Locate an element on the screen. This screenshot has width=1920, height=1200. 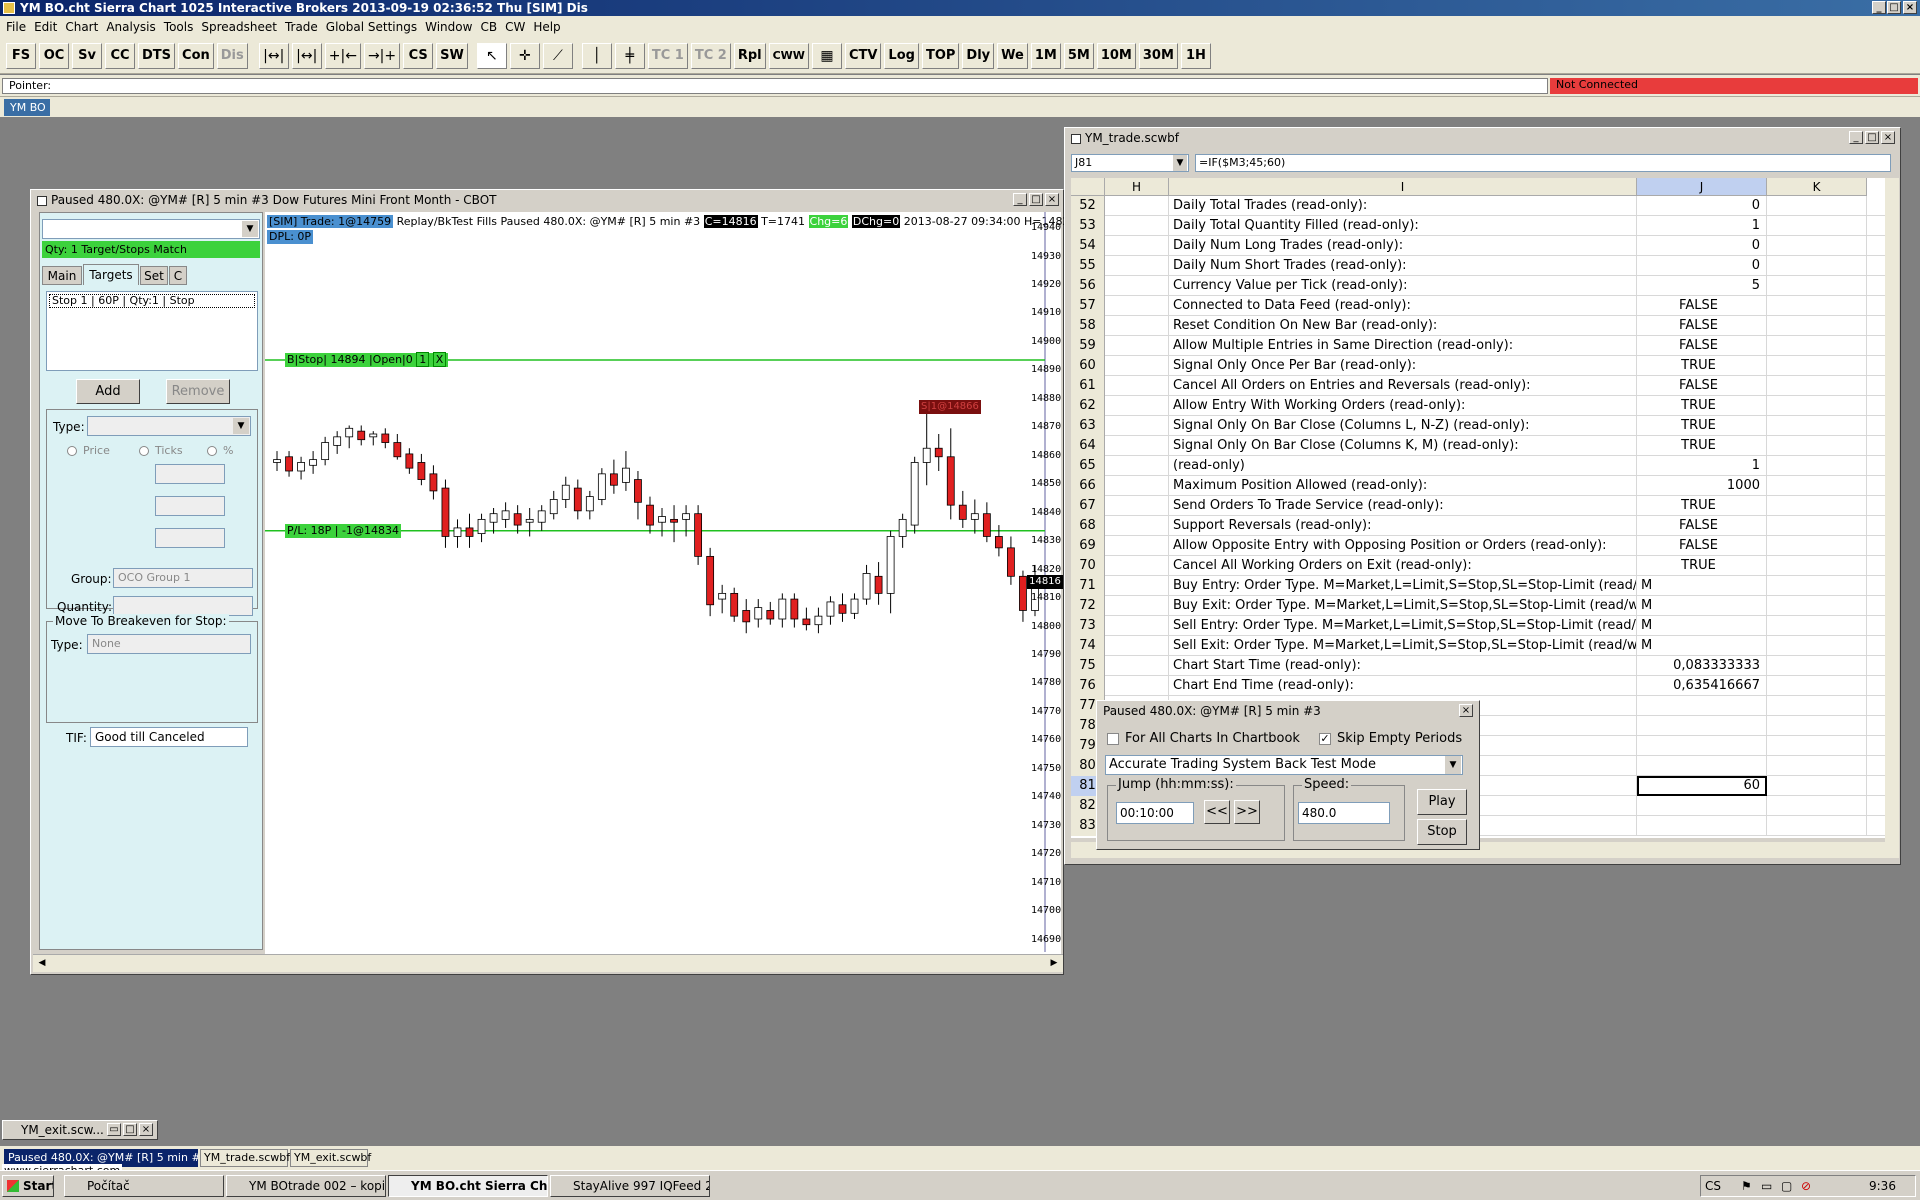
chart-close-button: × is located at coordinates (1052, 199).